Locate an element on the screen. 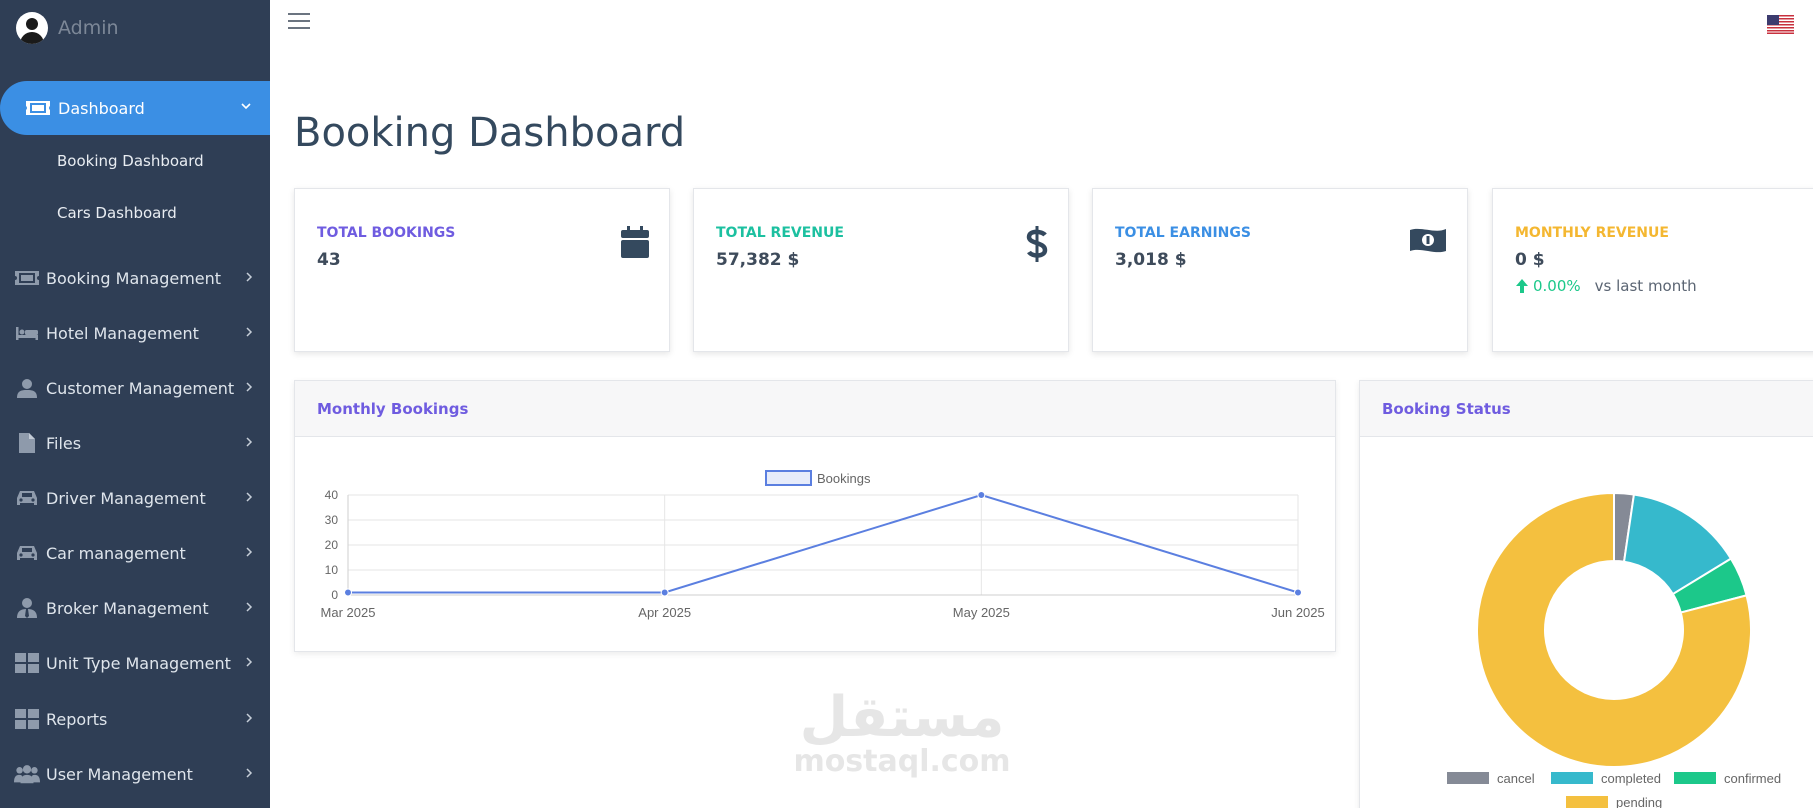 This screenshot has width=1813, height=808. trend-text: vs last month is located at coordinates (1645, 286).